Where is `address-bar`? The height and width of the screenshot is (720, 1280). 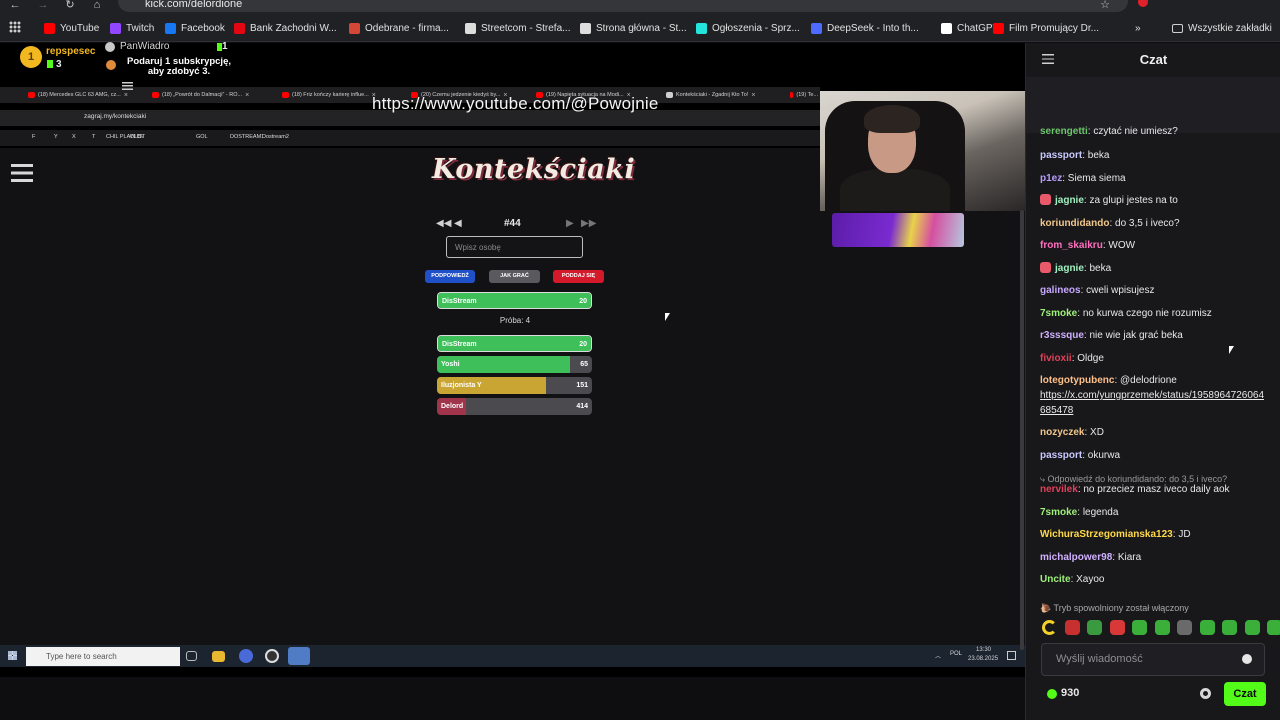 address-bar is located at coordinates (623, 6).